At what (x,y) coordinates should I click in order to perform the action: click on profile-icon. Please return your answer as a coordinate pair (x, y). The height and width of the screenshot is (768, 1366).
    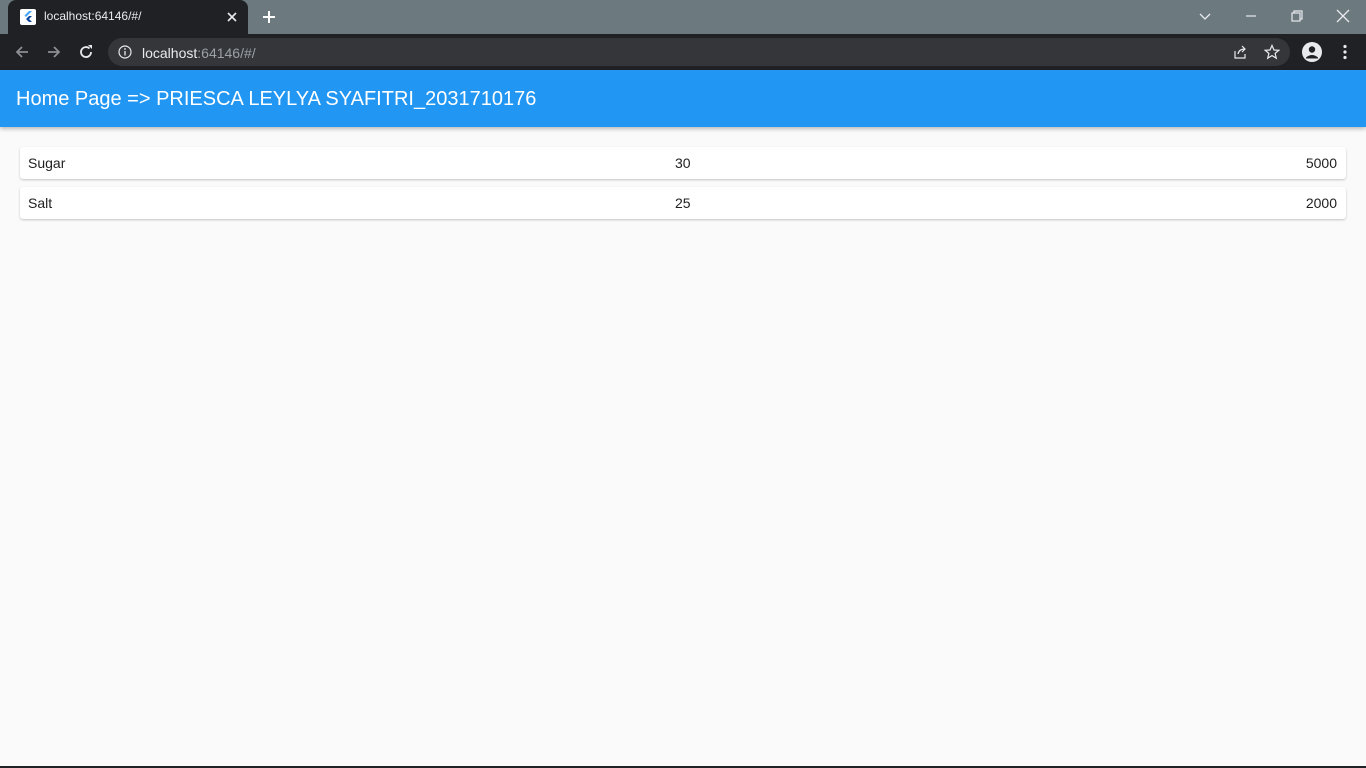
    Looking at the image, I should click on (1312, 52).